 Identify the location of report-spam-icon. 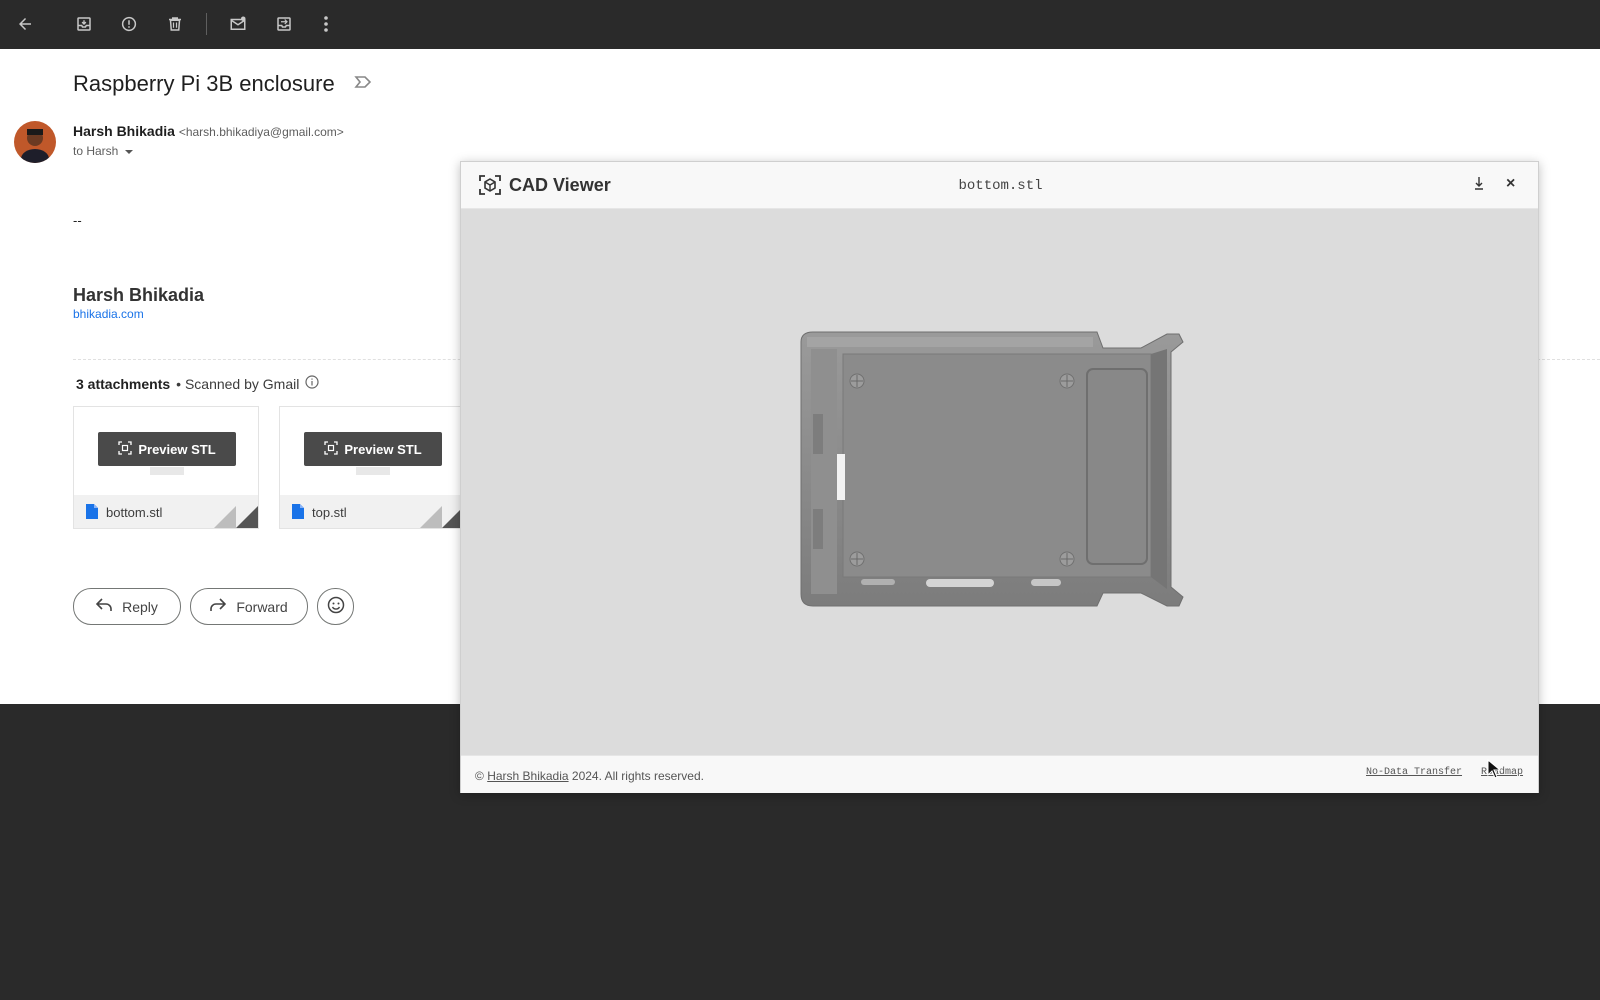
(129, 24).